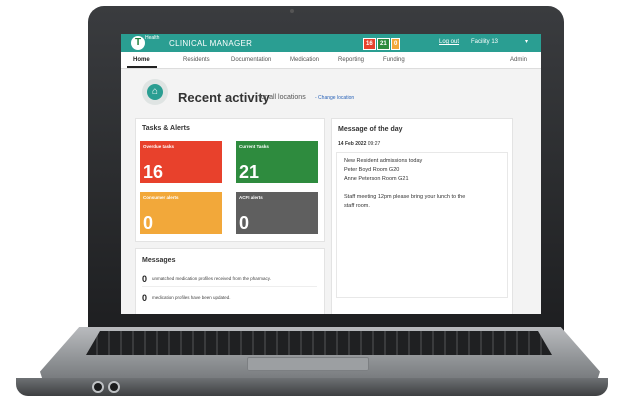 Image resolution: width=621 pixels, height=403 pixels. I want to click on motd-line: Anne Peterson Room G21, so click(376, 179).